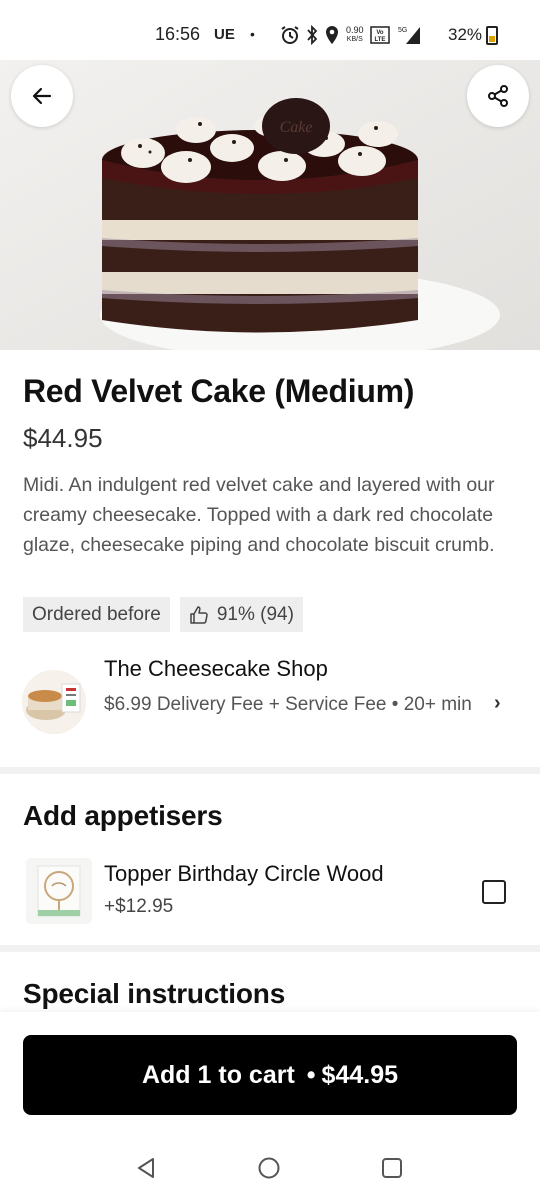  Describe the element at coordinates (360, 1074) in the screenshot. I see `add-to-cart-total: $44.95` at that location.